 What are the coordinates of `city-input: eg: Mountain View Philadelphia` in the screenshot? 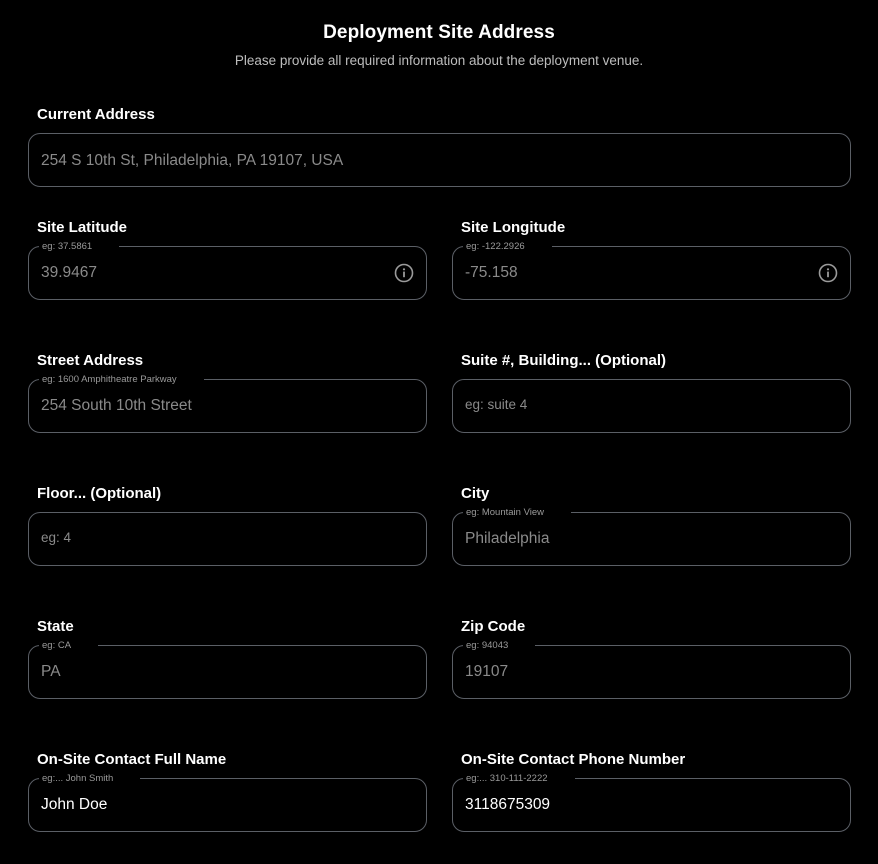 It's located at (651, 536).